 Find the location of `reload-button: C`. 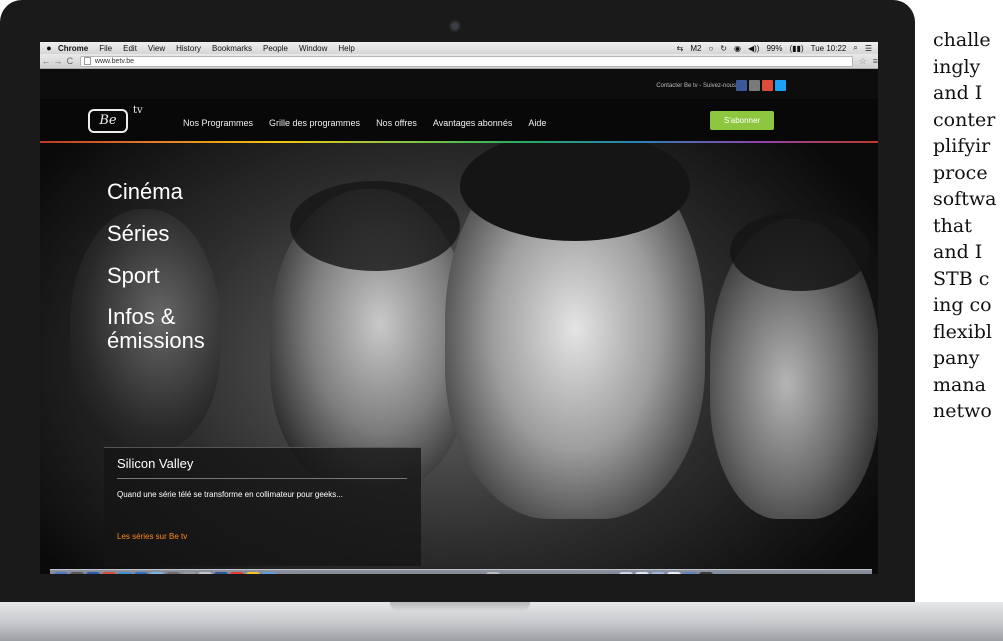

reload-button: C is located at coordinates (70, 61).